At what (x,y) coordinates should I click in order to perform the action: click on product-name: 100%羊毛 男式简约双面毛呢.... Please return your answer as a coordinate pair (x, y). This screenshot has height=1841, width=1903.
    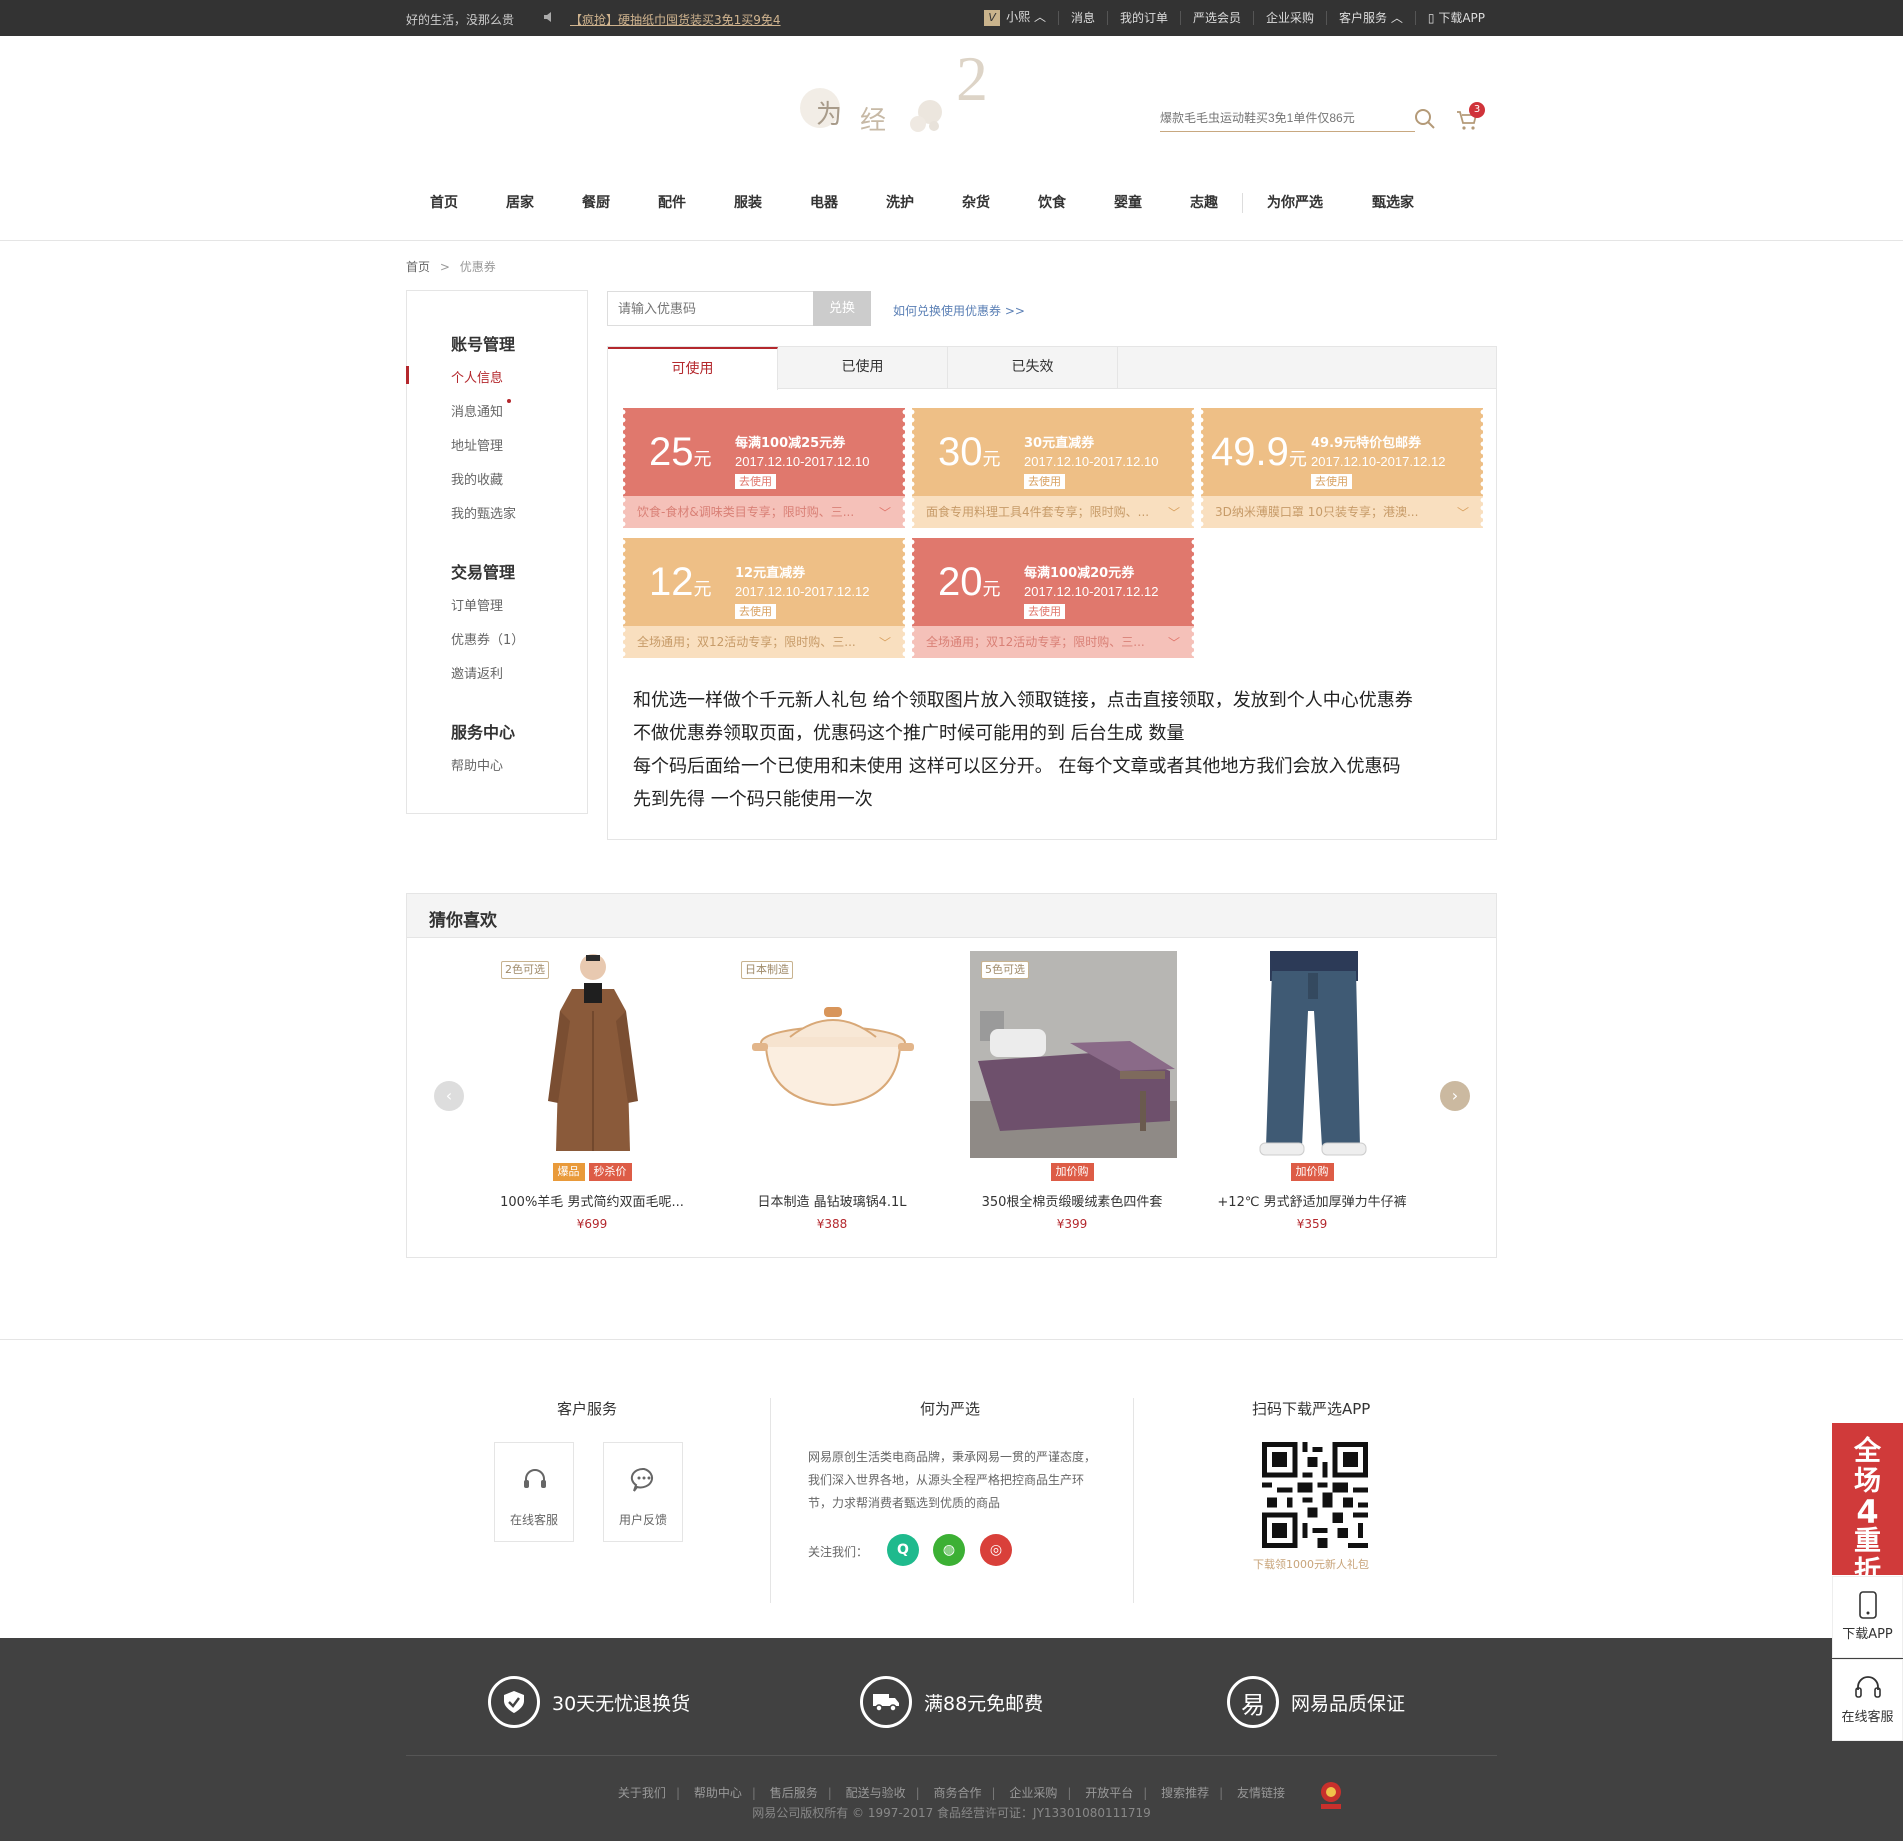
    Looking at the image, I should click on (592, 1200).